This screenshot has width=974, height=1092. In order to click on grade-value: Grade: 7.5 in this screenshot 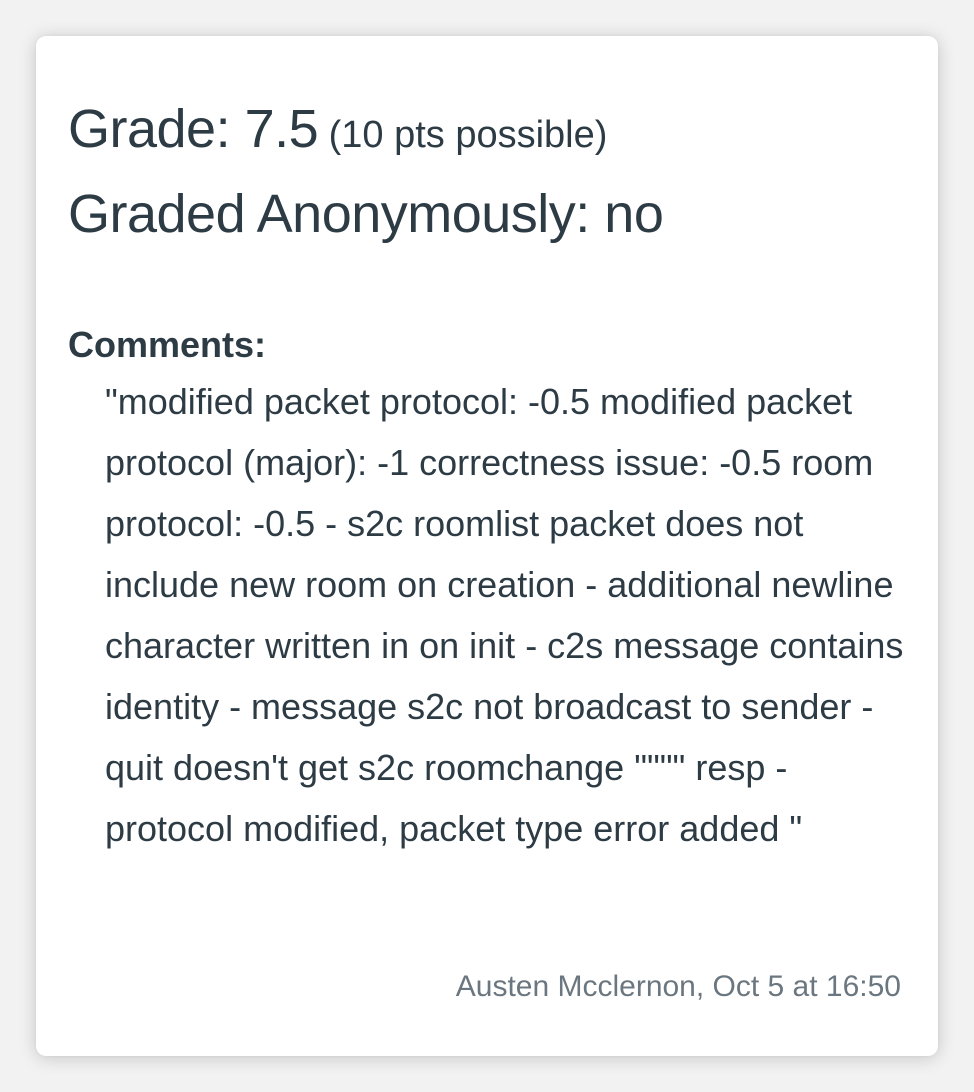, I will do `click(193, 129)`.